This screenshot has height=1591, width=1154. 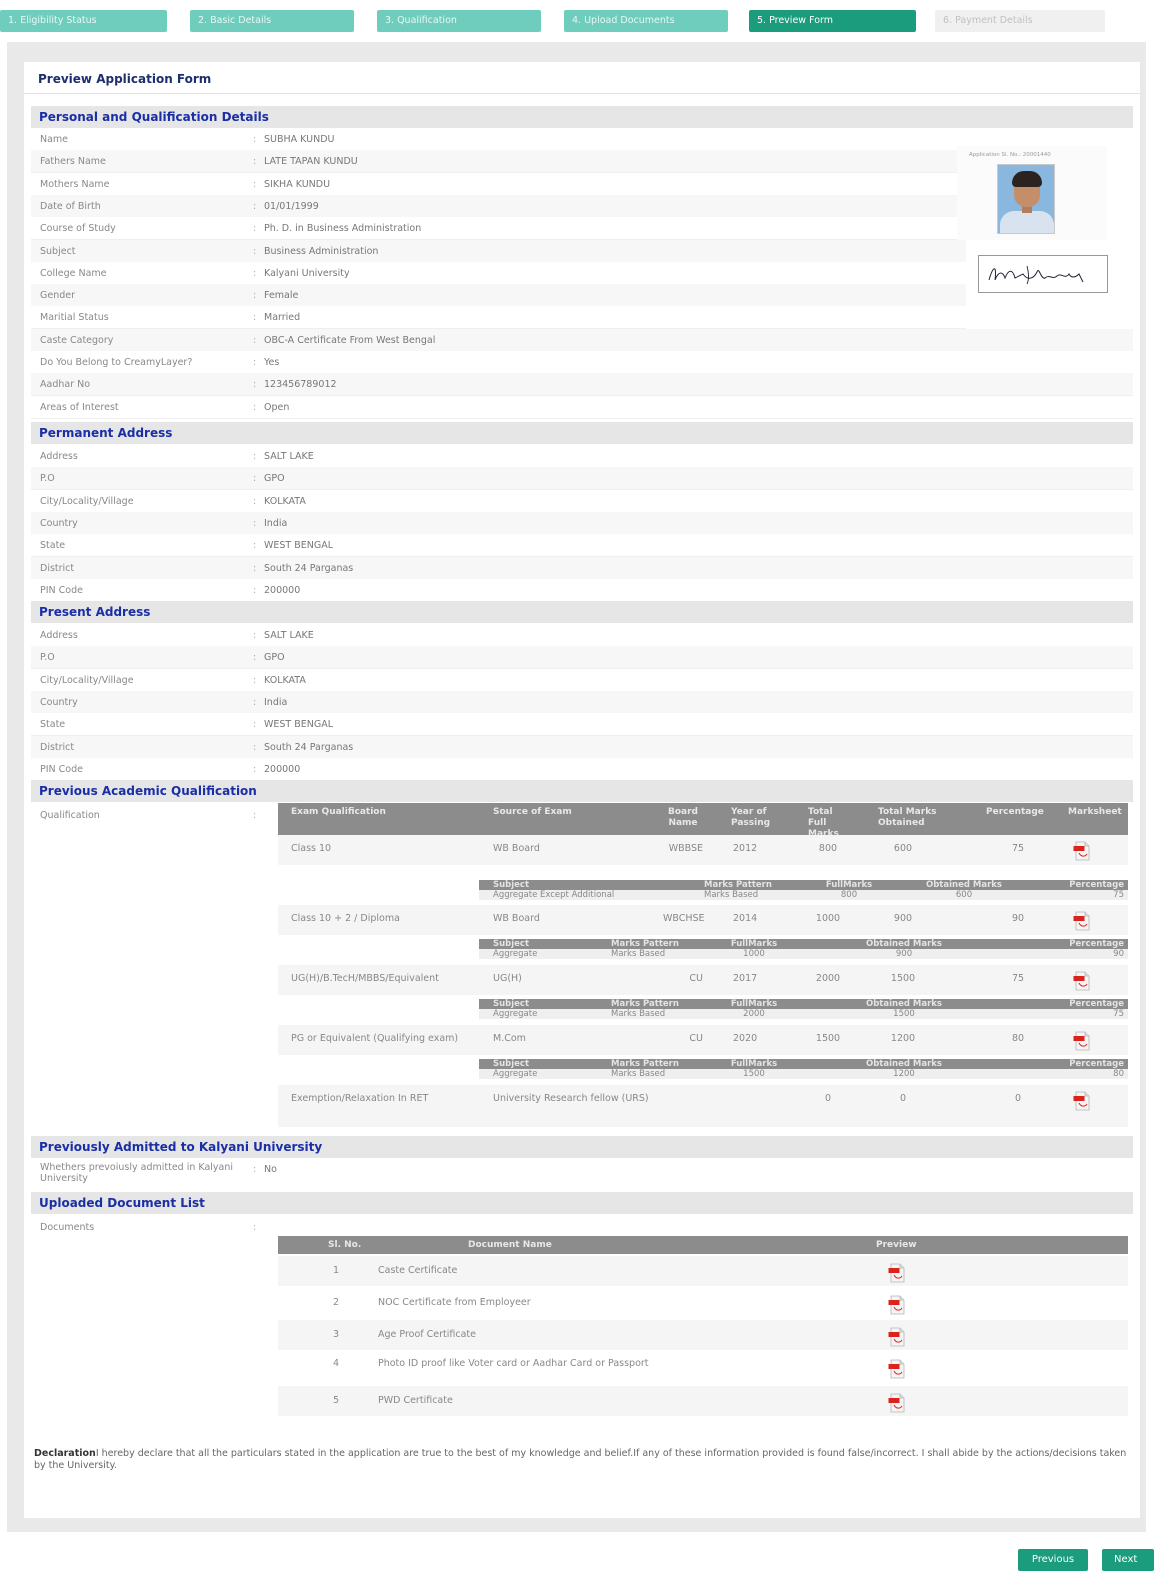 What do you see at coordinates (571, 1098) in the screenshot?
I see `exam-source: University Research fellow (URS)` at bounding box center [571, 1098].